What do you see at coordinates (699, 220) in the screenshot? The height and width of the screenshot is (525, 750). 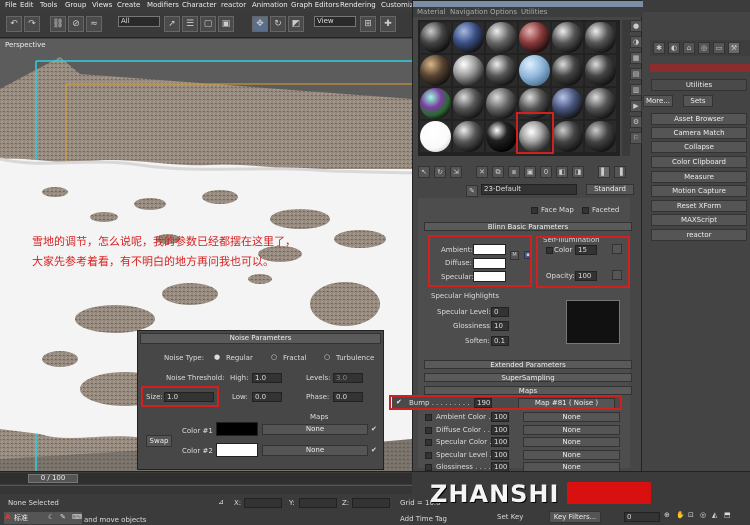 I see `maxscript-button: MAXScript` at bounding box center [699, 220].